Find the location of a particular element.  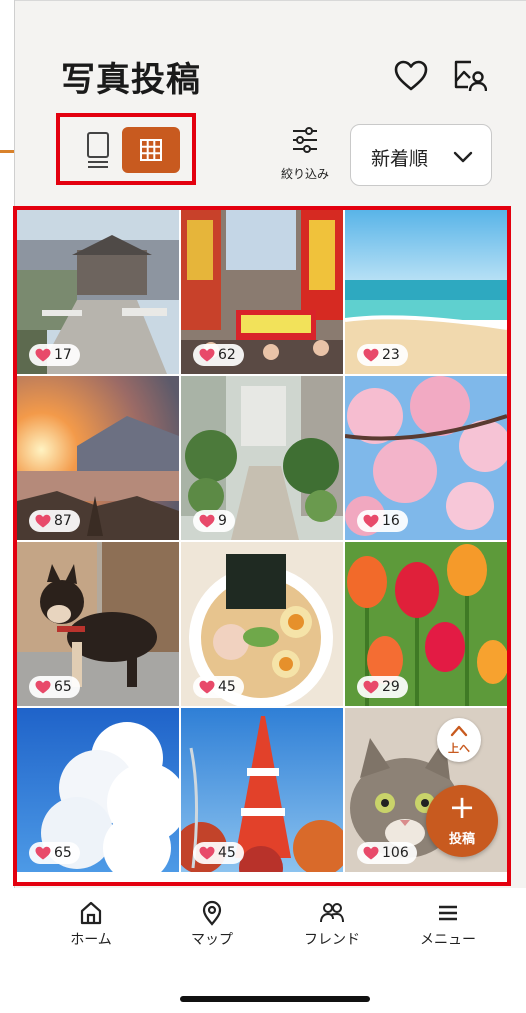

sort-dropdown: 新着順 is located at coordinates (421, 155).